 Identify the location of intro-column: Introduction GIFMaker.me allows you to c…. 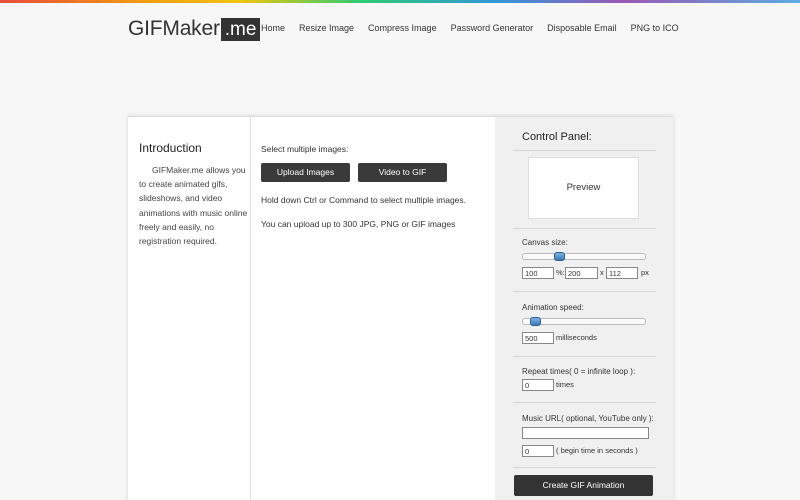
(189, 308).